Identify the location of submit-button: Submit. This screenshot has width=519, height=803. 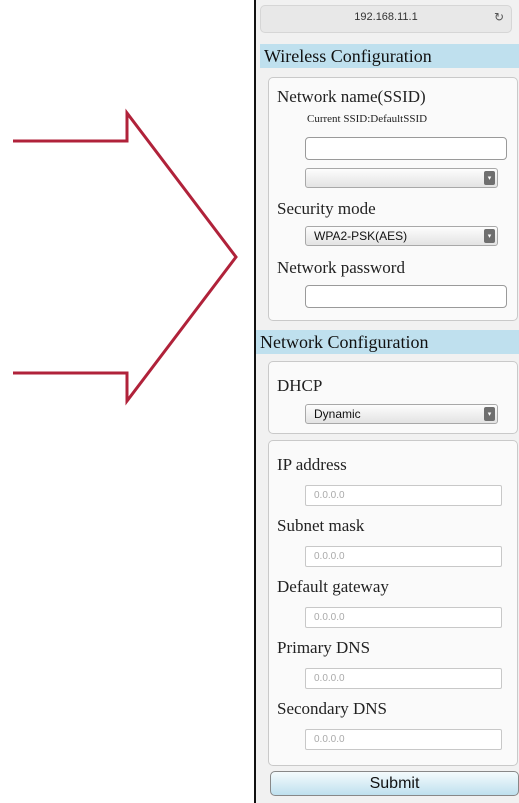
(394, 783).